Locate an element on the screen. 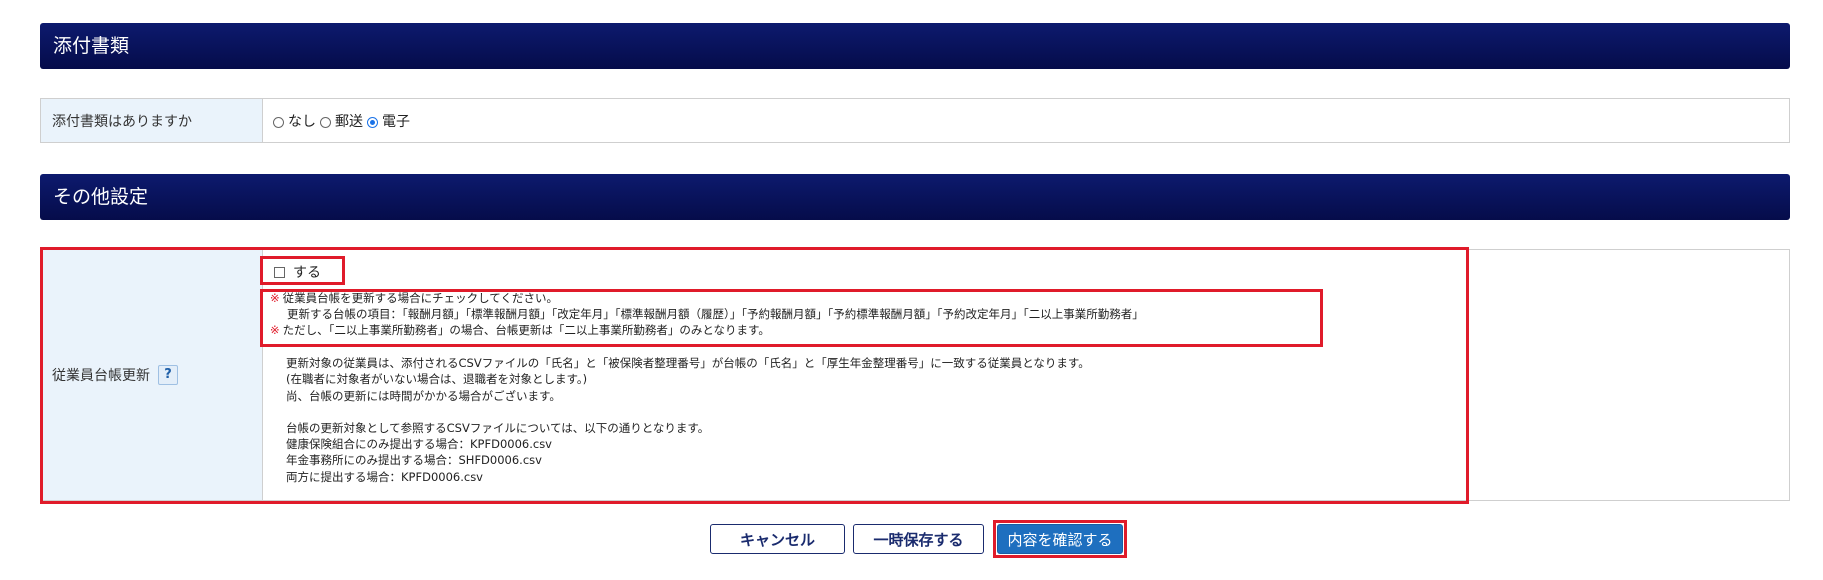  attachments-label: 添付書類はありますか is located at coordinates (122, 121).